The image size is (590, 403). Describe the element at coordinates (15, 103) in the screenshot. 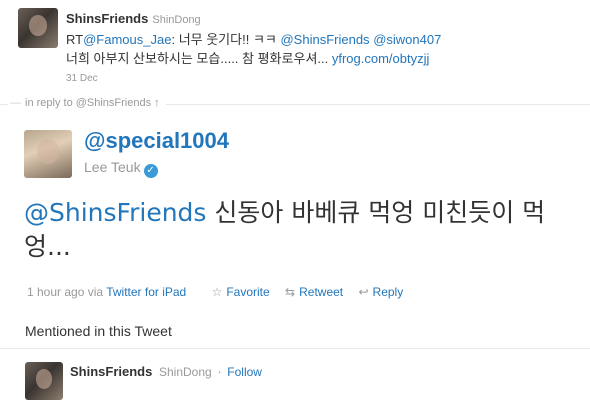

I see `dash-icon: —` at that location.